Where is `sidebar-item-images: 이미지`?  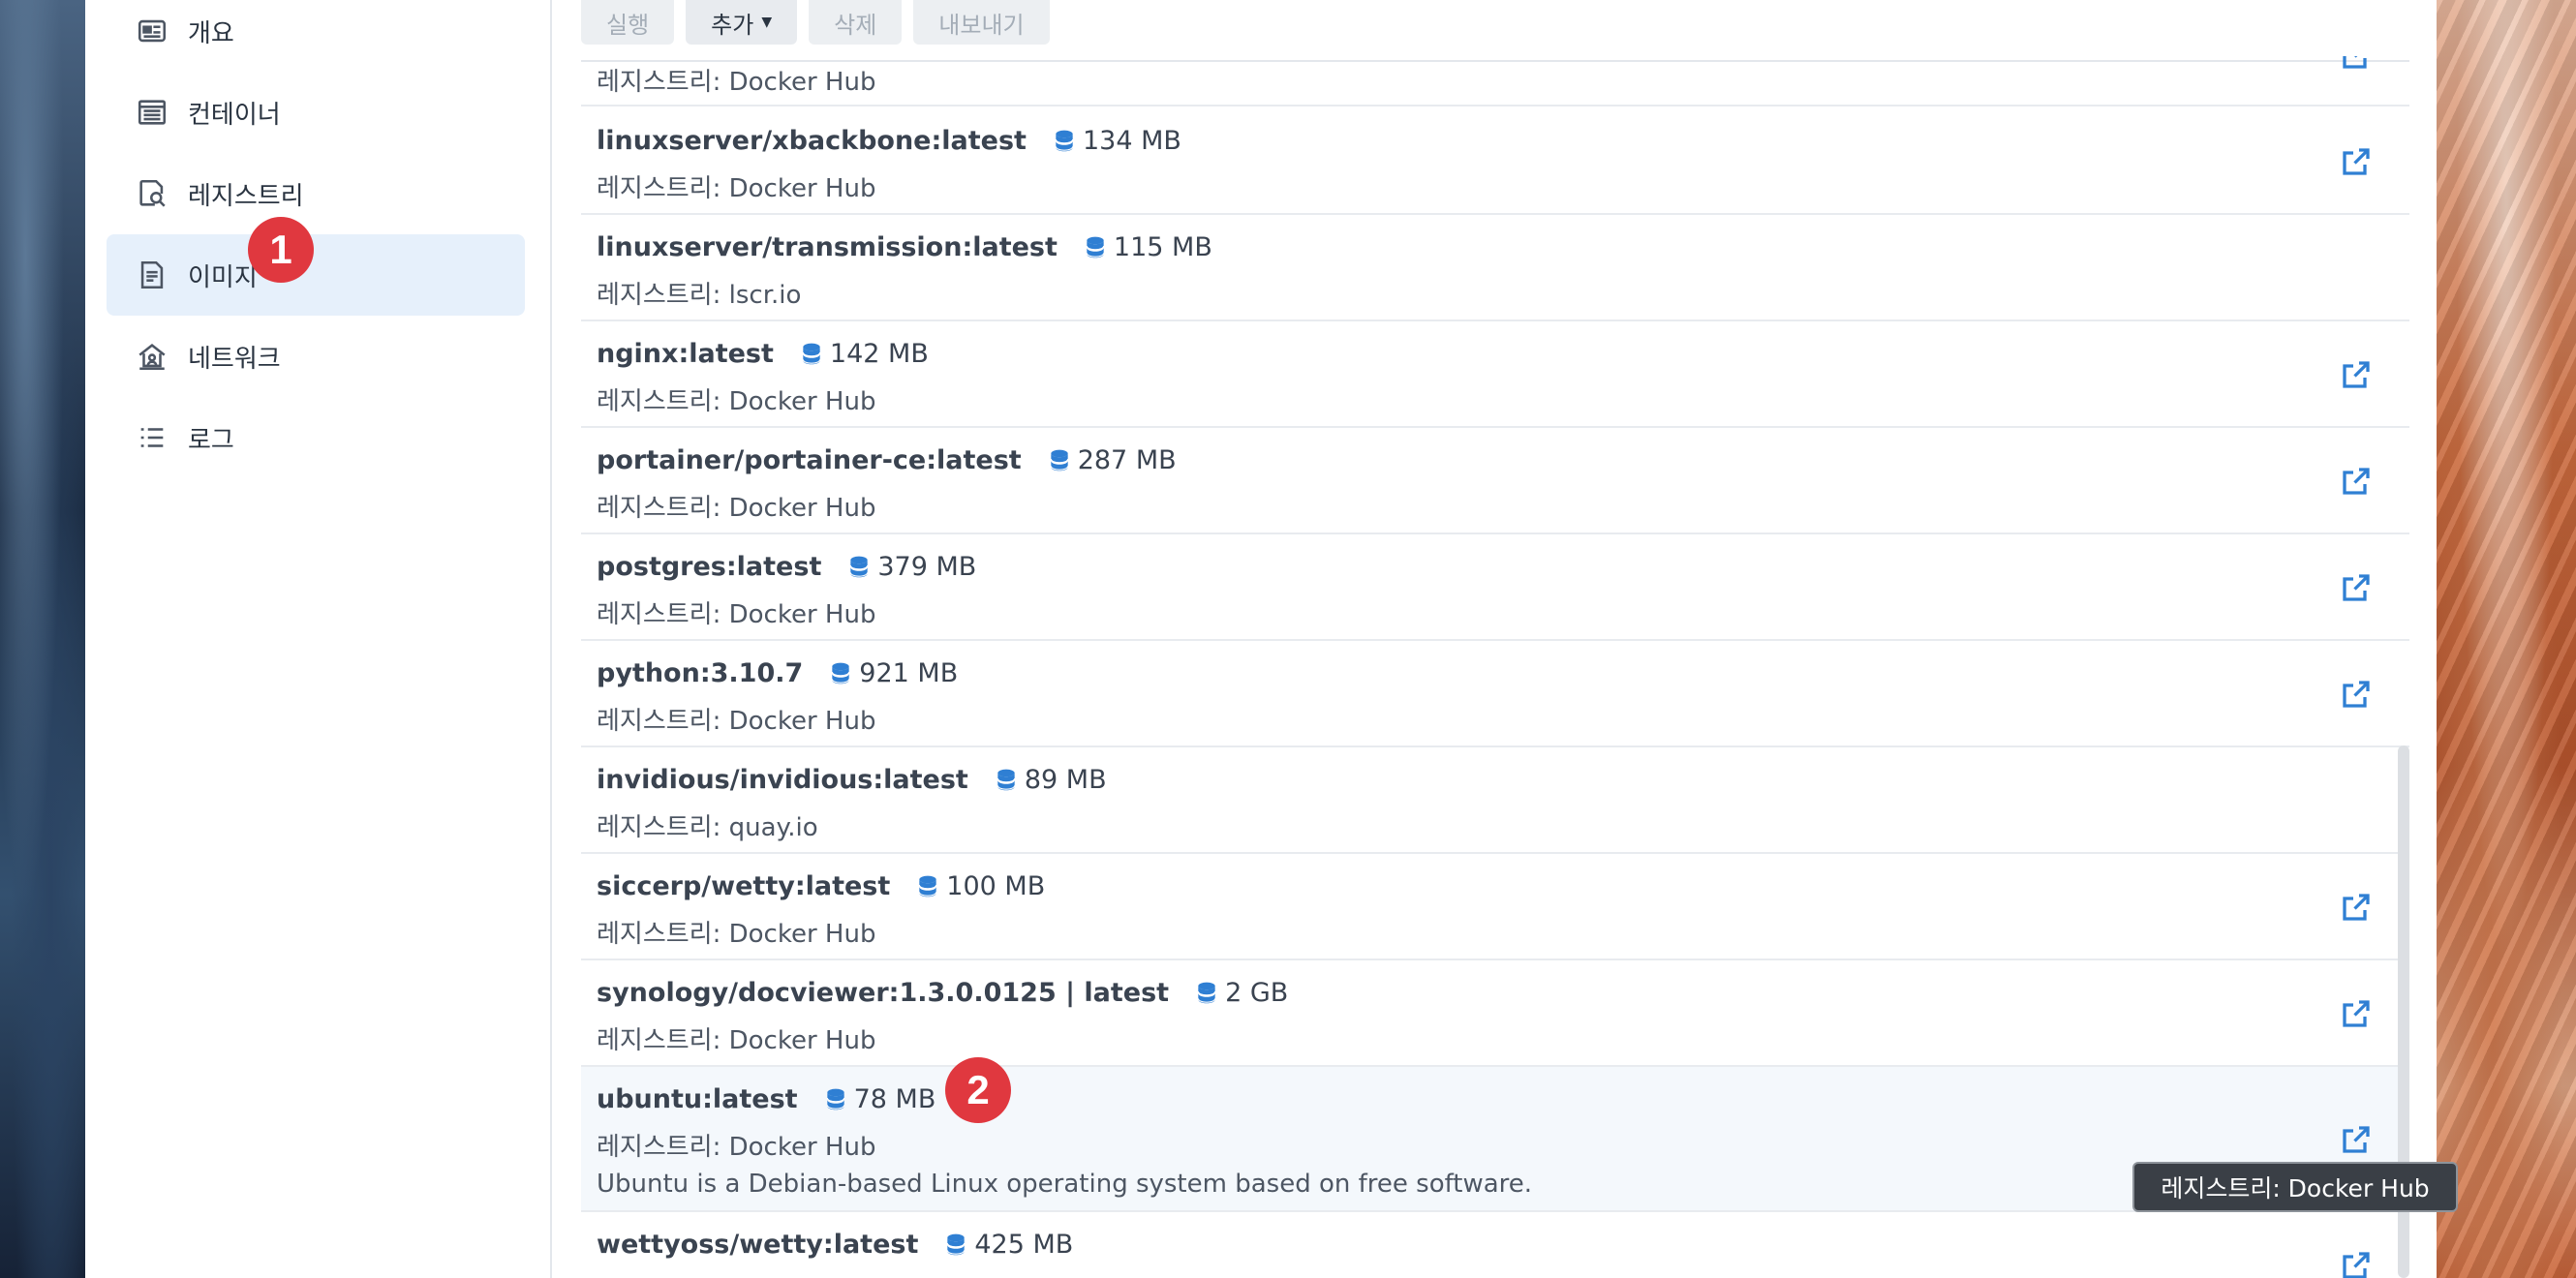
sidebar-item-images: 이미지 is located at coordinates (316, 275).